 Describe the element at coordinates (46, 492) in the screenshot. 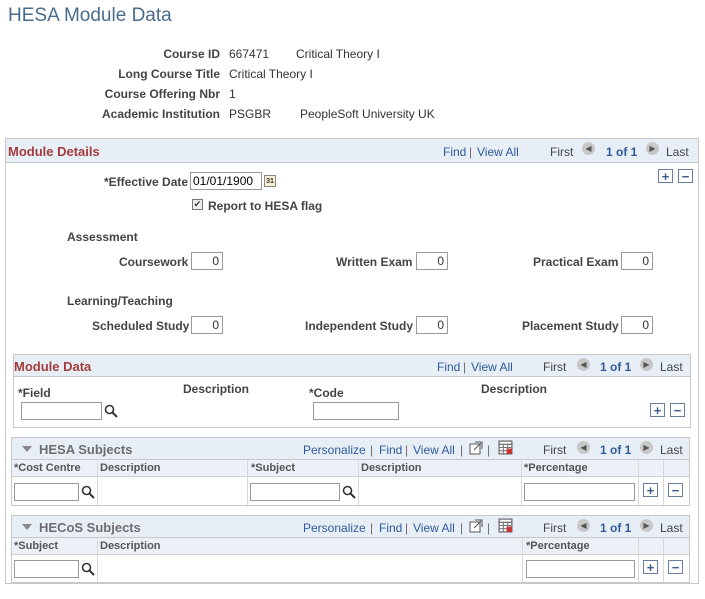

I see `cost-centre-input` at that location.